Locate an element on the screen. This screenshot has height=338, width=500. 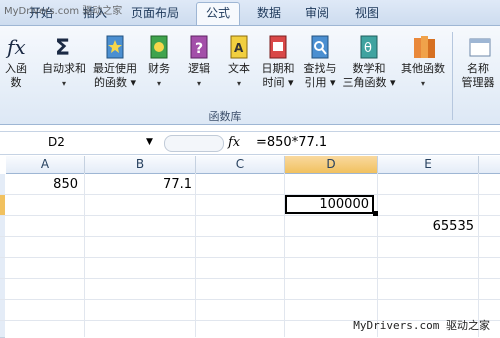
svg-text: fx is located at coordinates (15, 47).